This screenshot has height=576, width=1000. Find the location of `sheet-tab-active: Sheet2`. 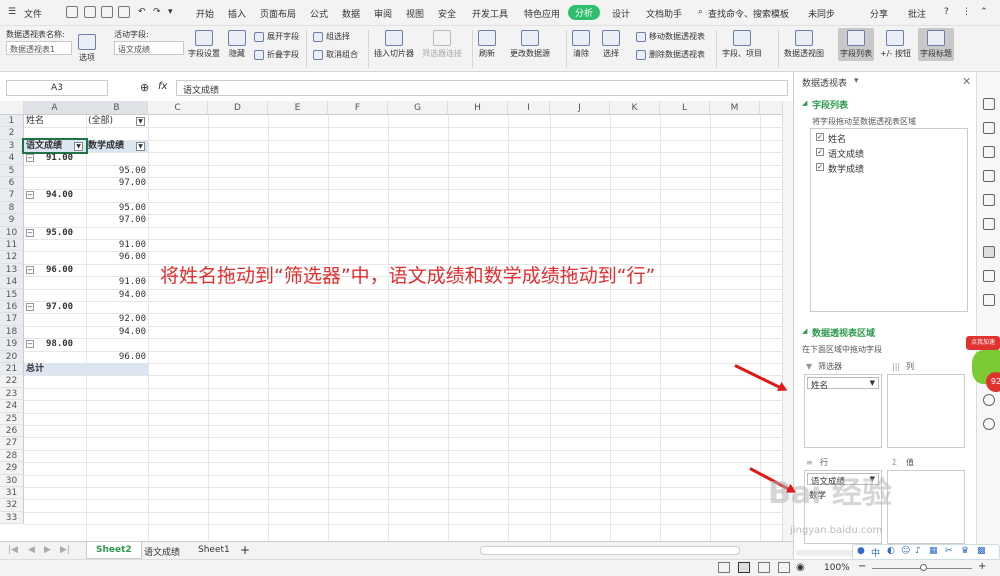

sheet-tab-active: Sheet2 is located at coordinates (114, 550).